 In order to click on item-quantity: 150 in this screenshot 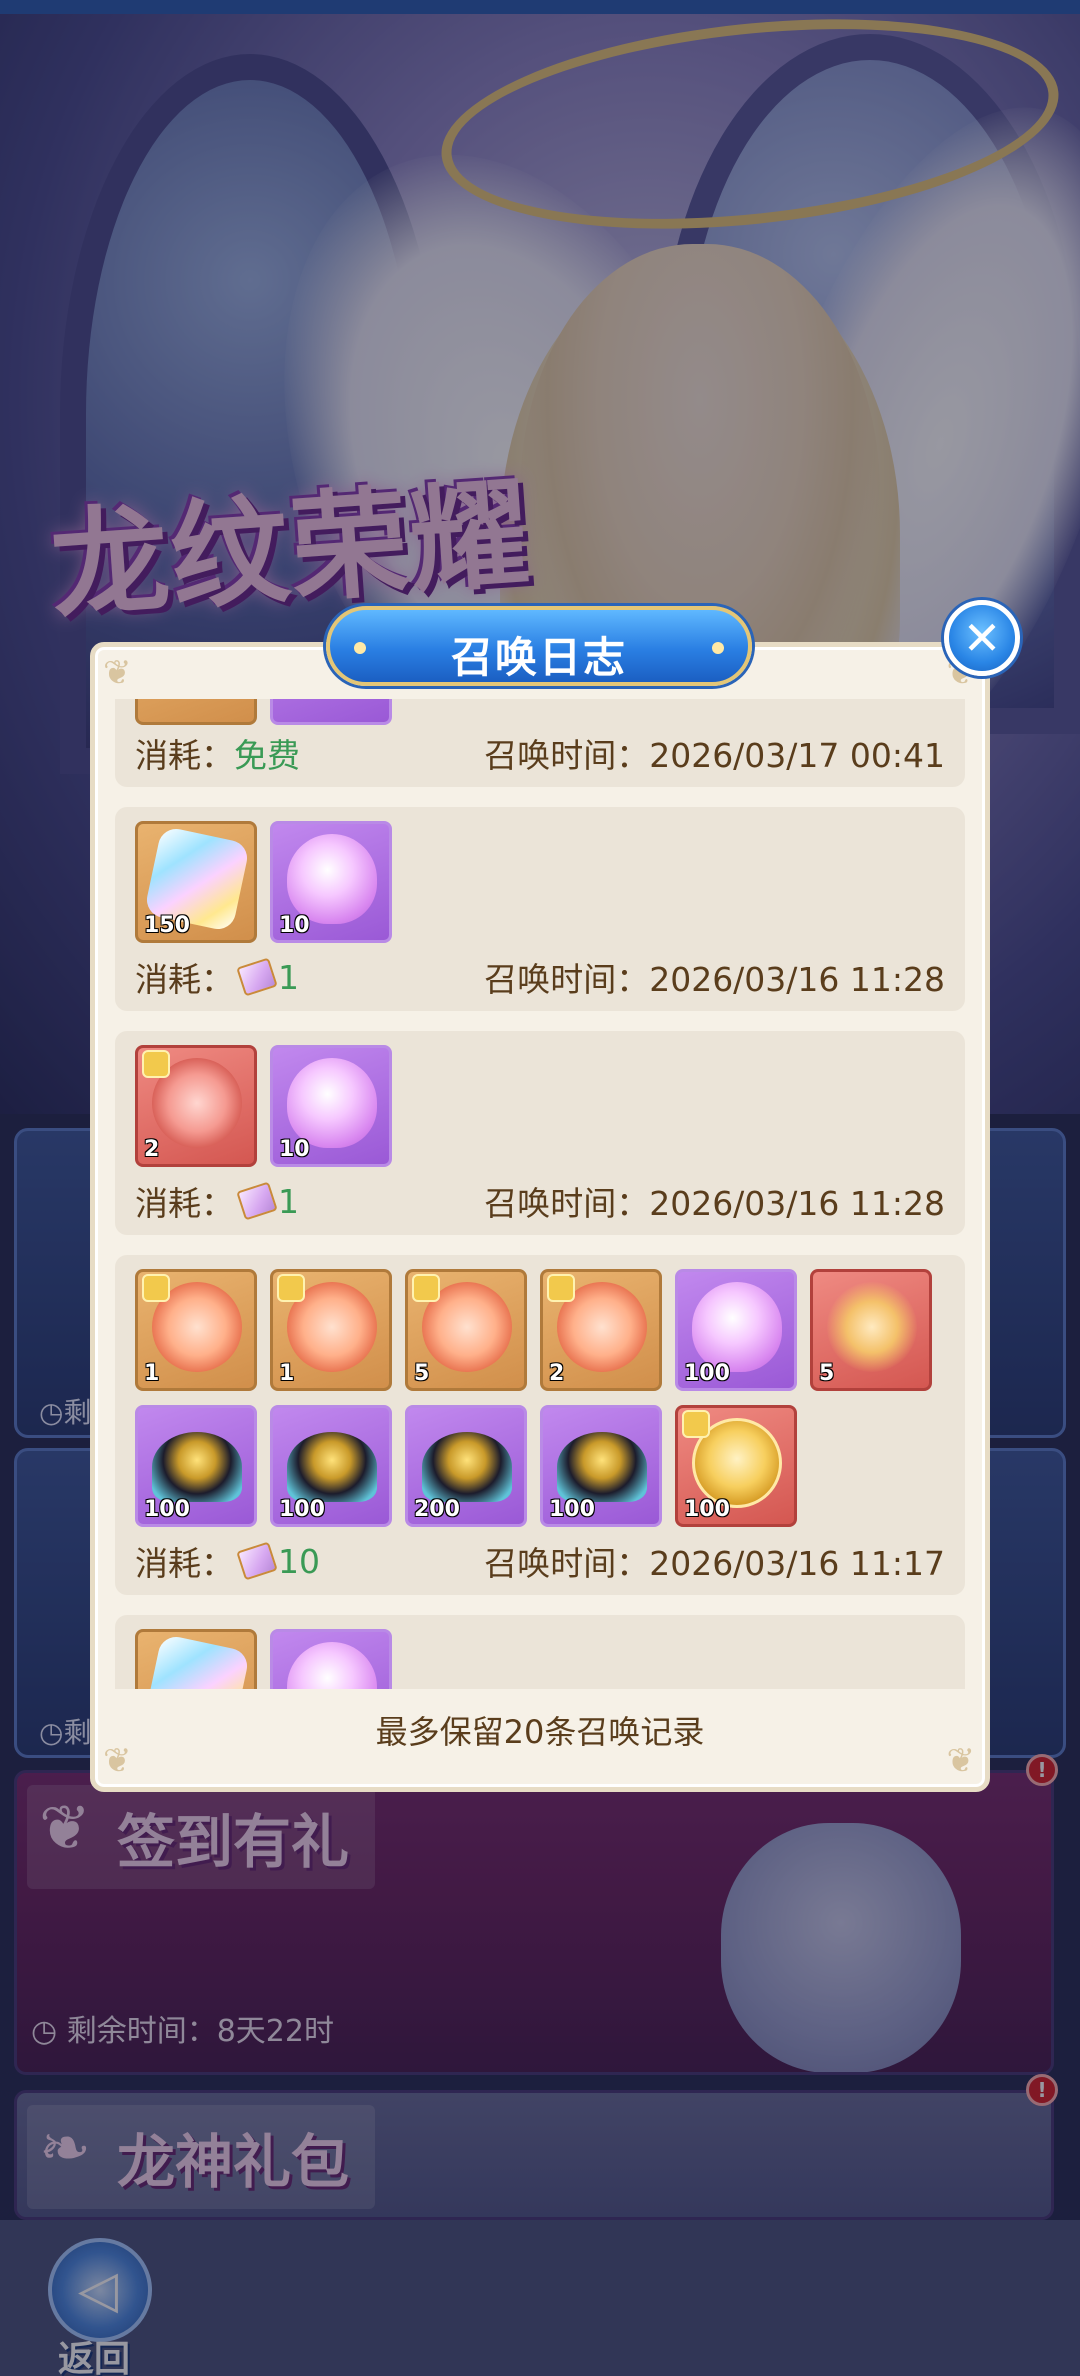, I will do `click(167, 925)`.